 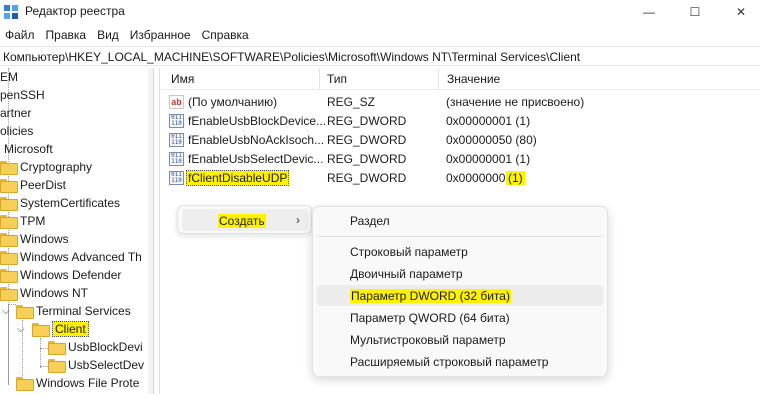 What do you see at coordinates (11, 12) in the screenshot?
I see `registry-editor-icon` at bounding box center [11, 12].